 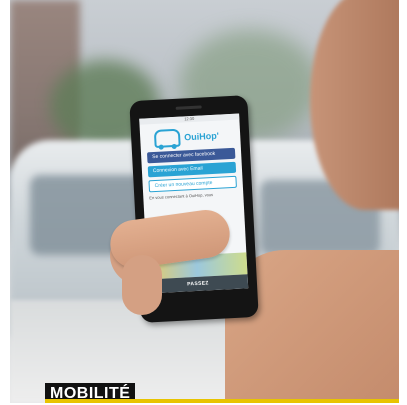 I want to click on status-bar: 12:30, so click(x=189, y=119).